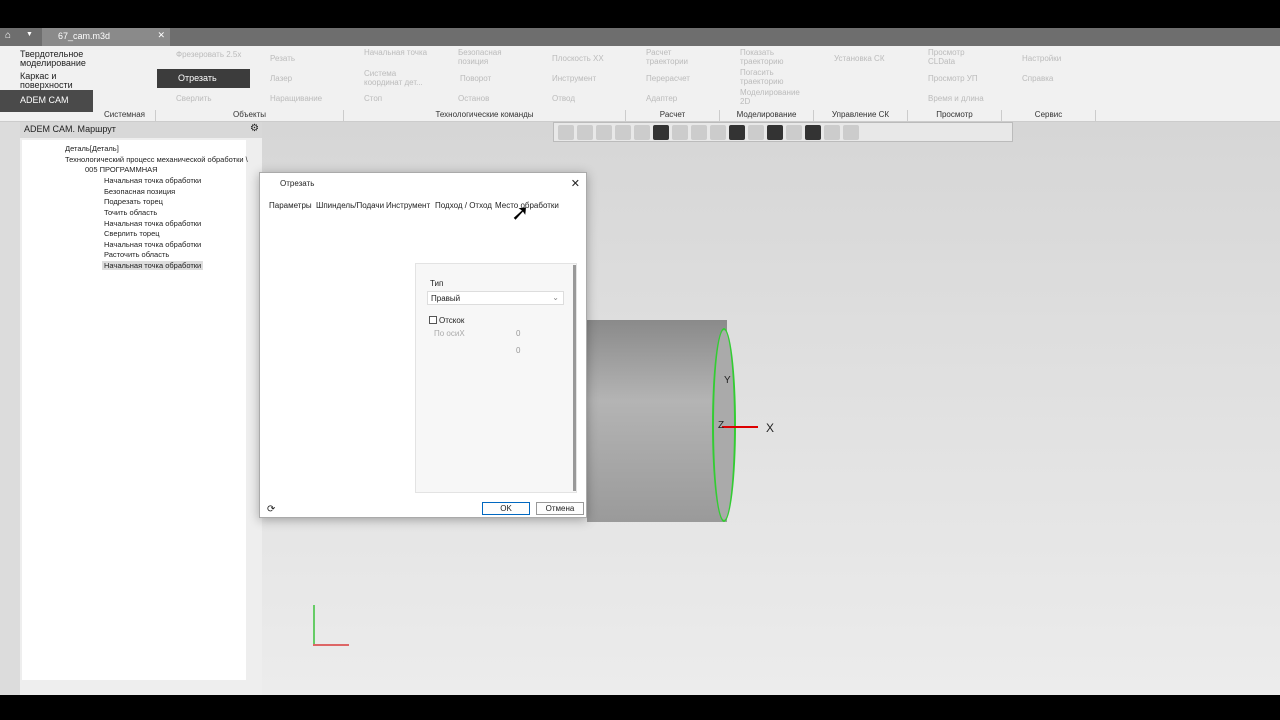 The width and height of the screenshot is (1280, 720). What do you see at coordinates (518, 333) in the screenshot?
I see `axis-x-value: 0` at bounding box center [518, 333].